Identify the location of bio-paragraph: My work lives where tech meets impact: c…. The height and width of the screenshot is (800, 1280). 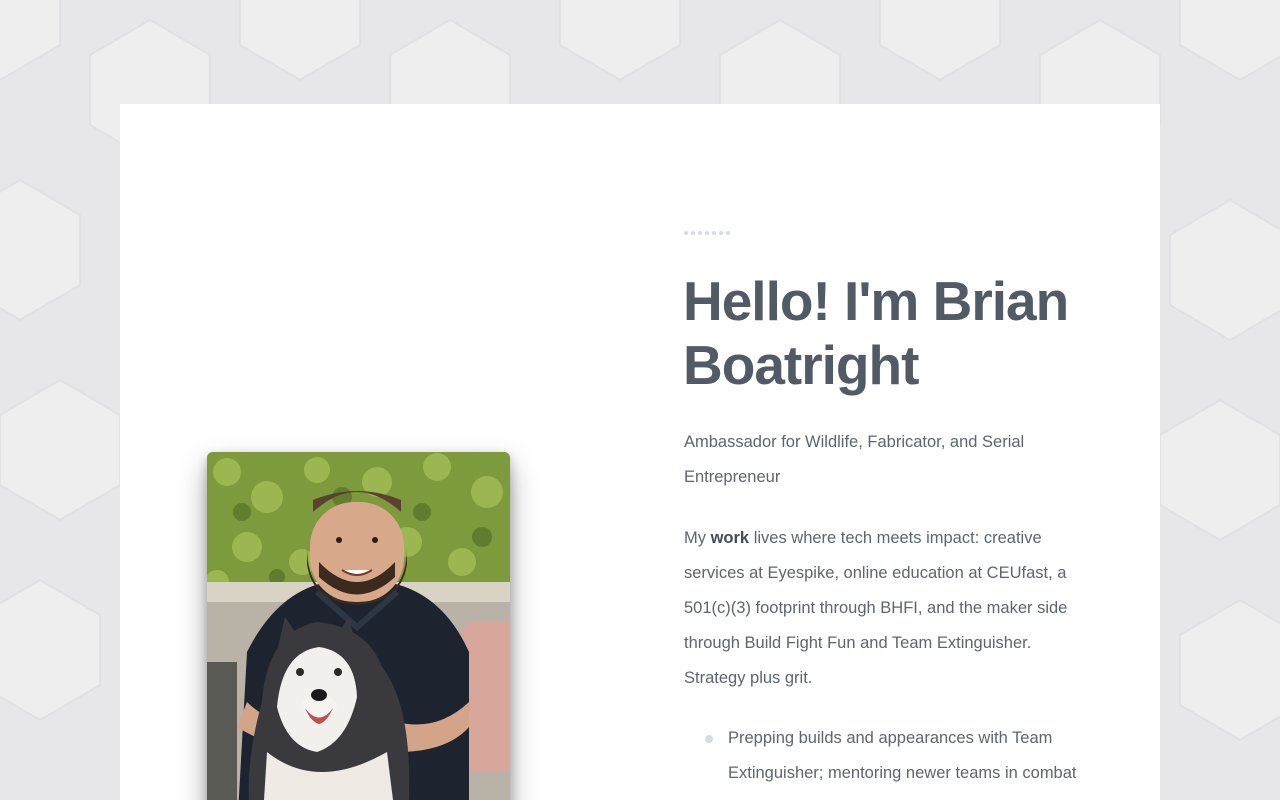
(884, 608).